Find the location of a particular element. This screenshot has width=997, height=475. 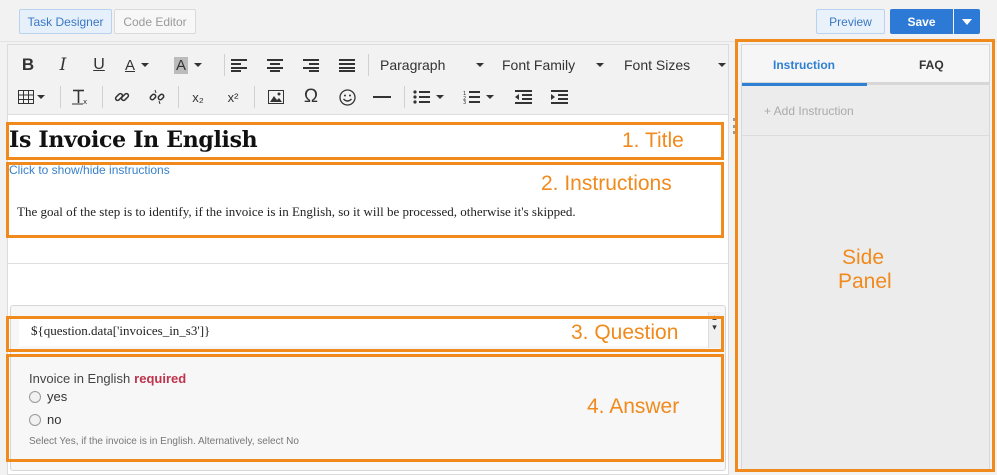

tab-code-editor: Code Editor is located at coordinates (155, 21).